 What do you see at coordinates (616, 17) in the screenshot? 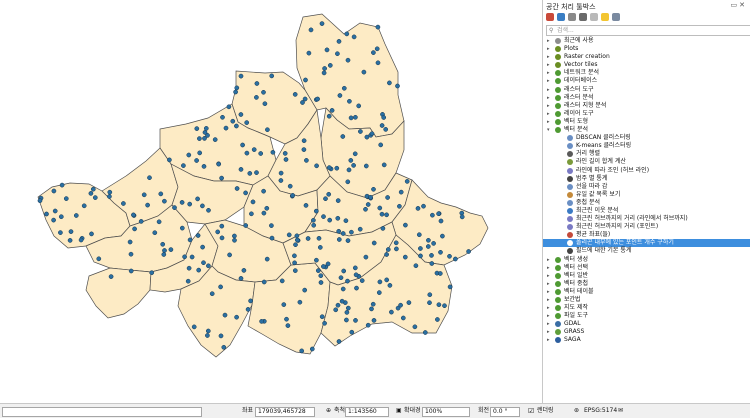
I see `options-icon` at bounding box center [616, 17].